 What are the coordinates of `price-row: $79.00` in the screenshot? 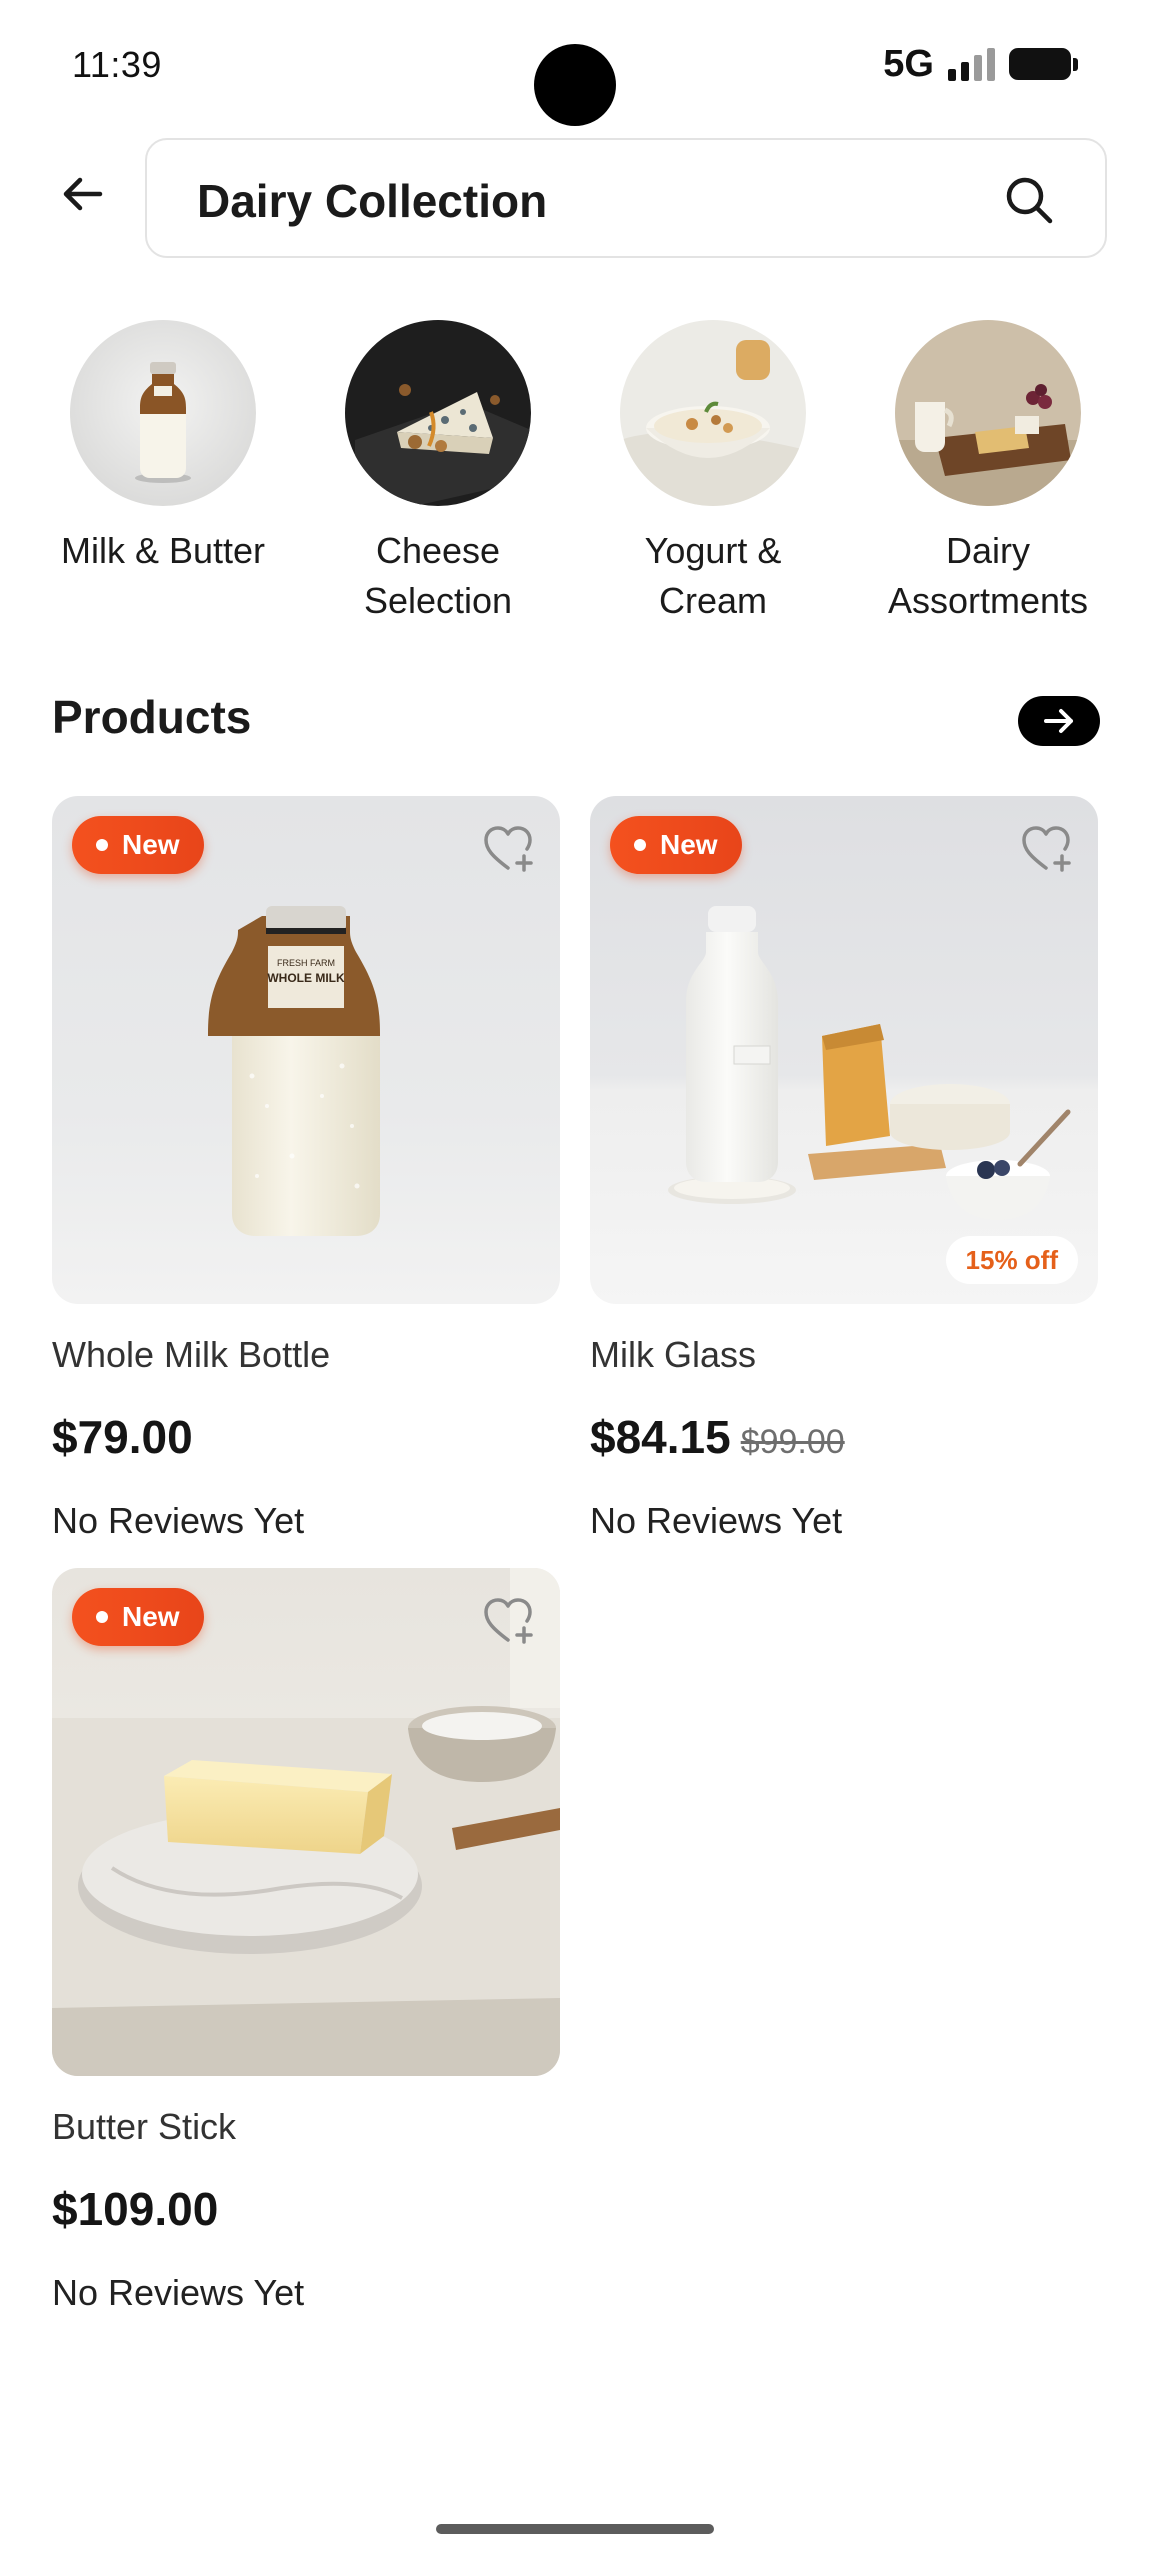 It's located at (306, 1437).